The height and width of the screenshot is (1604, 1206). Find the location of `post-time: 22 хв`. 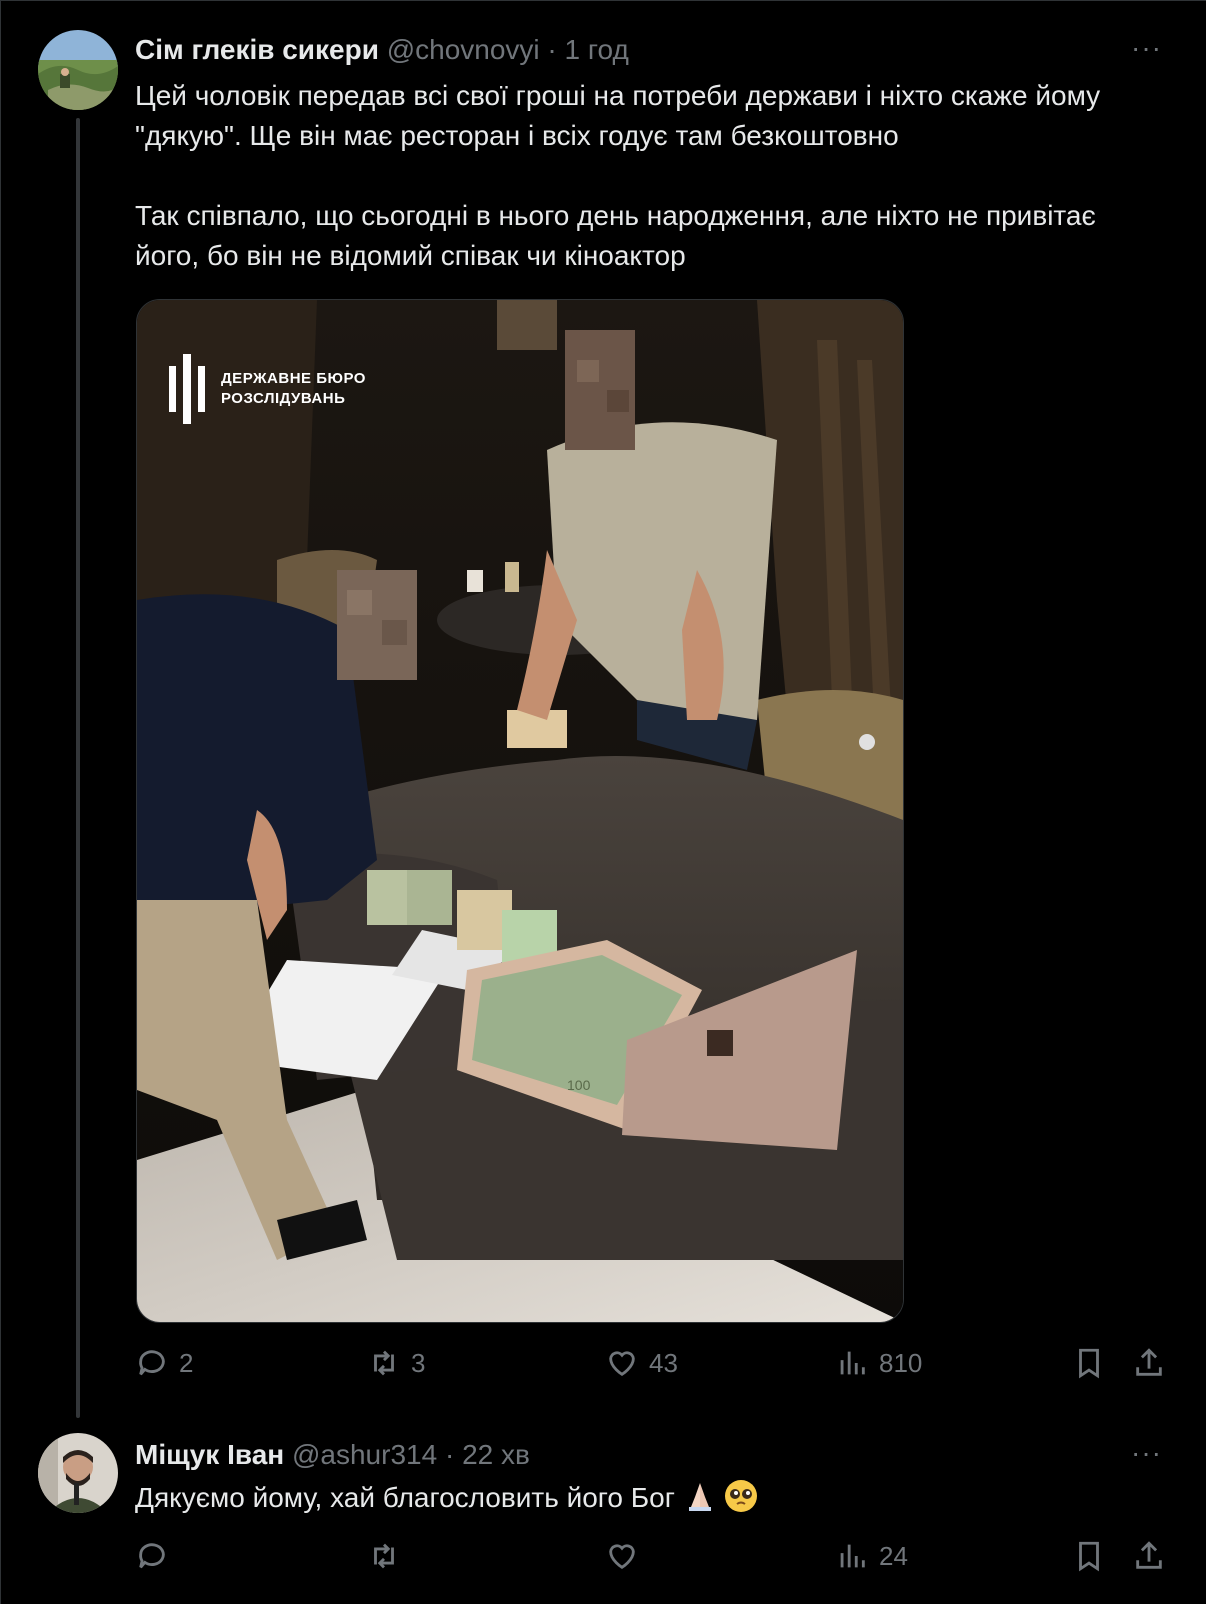

post-time: 22 хв is located at coordinates (496, 1454).